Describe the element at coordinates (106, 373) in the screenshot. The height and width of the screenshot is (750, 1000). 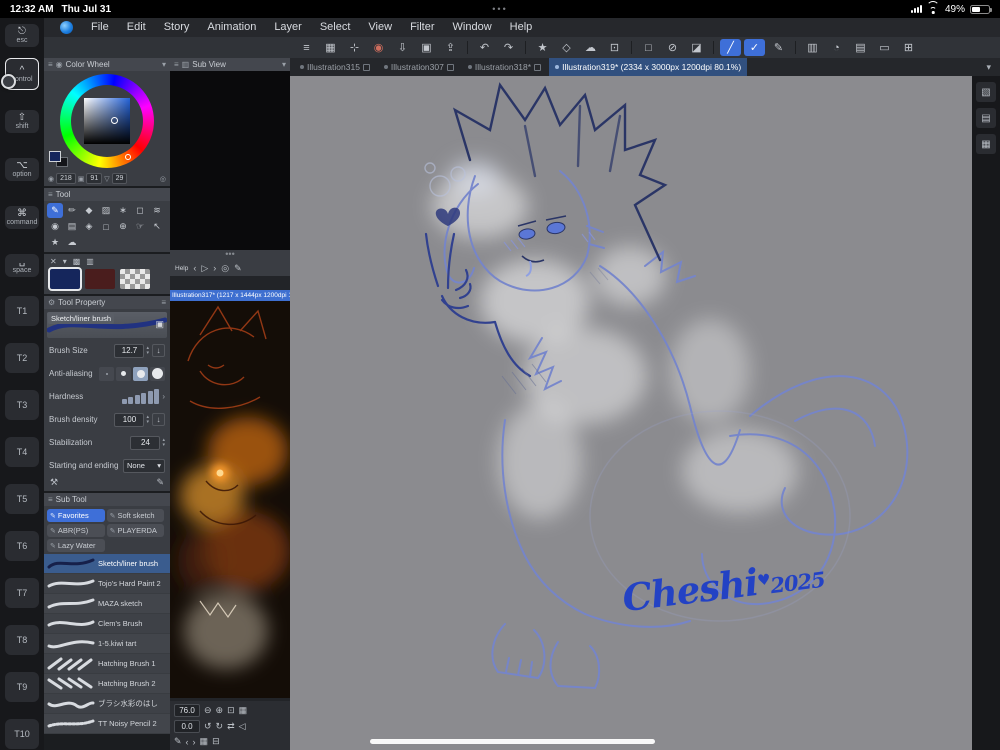
I see `aa-none-button` at that location.